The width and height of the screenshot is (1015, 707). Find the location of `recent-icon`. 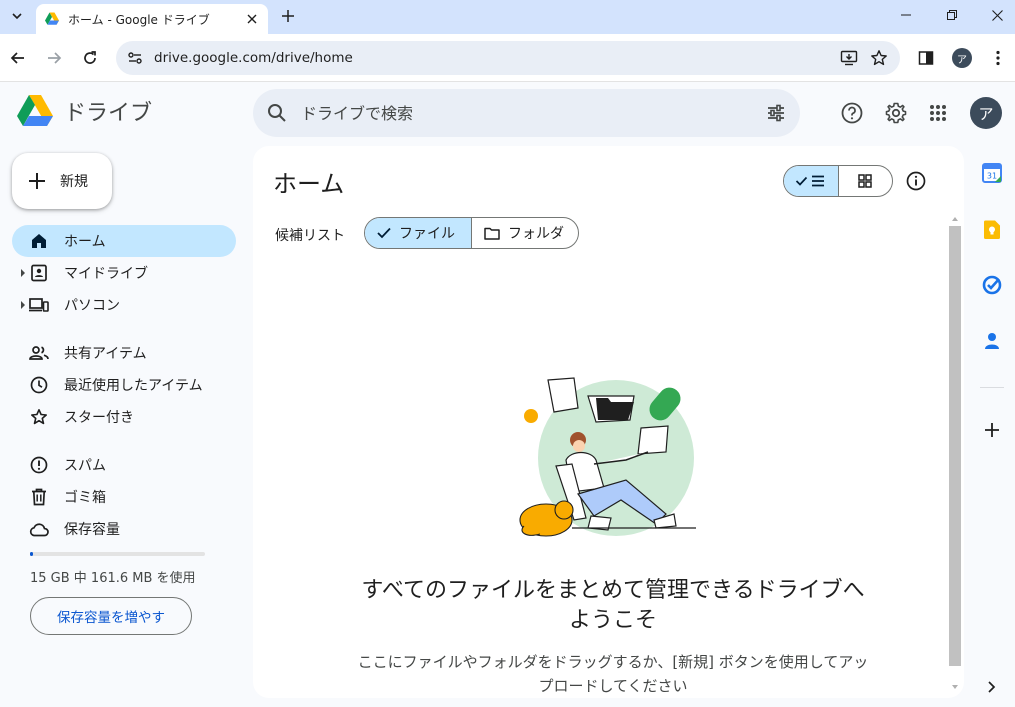

recent-icon is located at coordinates (39, 385).